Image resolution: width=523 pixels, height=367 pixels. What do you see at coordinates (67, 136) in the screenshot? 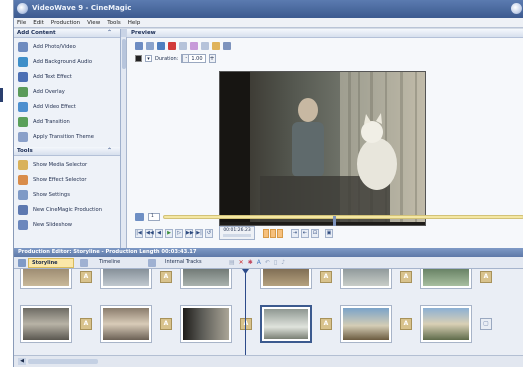
I see `apply-transition-theme-item: Apply Transition Theme` at bounding box center [67, 136].